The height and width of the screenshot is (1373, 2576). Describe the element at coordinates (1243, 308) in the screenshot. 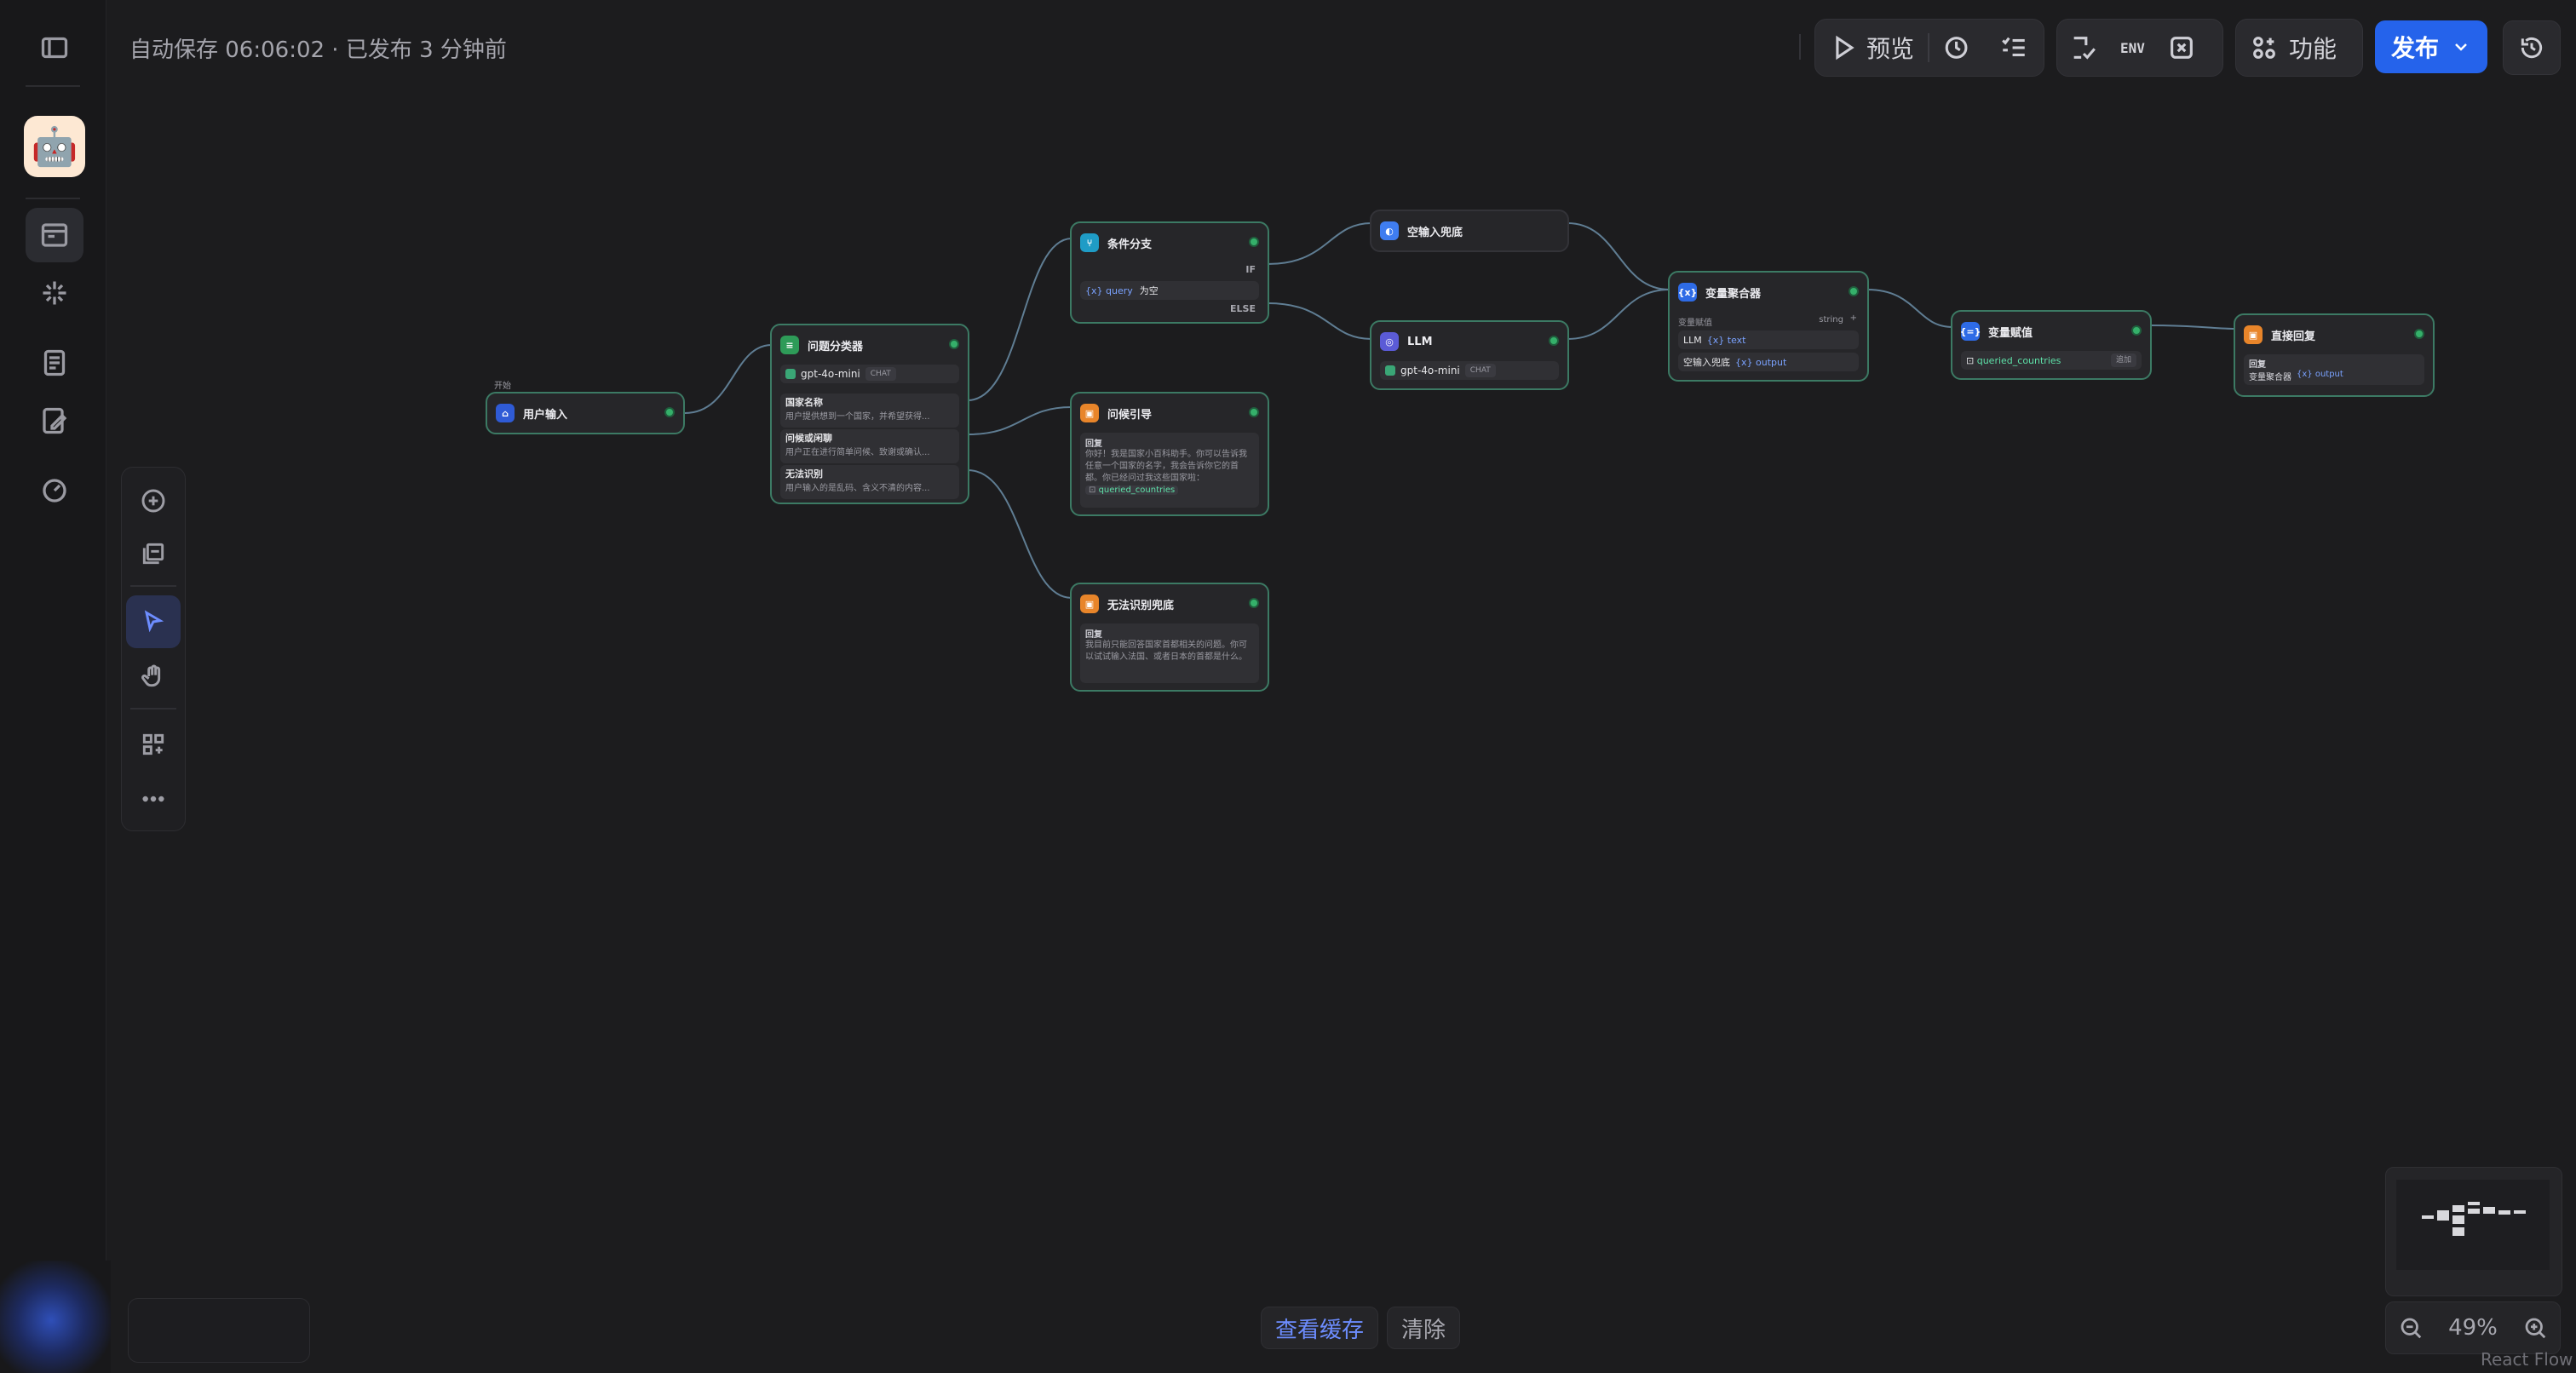

I see `else-label: ELSE` at that location.